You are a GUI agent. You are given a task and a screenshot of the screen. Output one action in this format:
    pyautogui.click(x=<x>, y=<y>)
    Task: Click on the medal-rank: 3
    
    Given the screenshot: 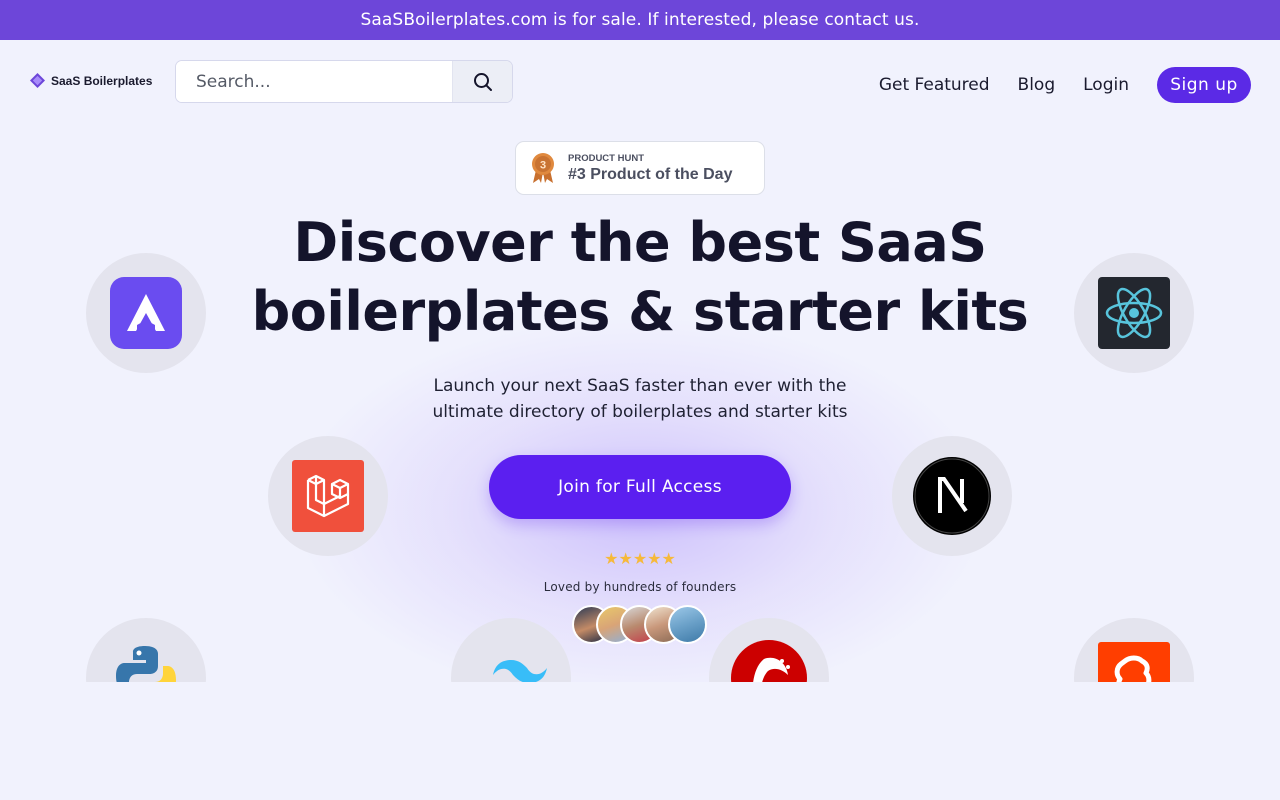 What is the action you would take?
    pyautogui.click(x=543, y=166)
    